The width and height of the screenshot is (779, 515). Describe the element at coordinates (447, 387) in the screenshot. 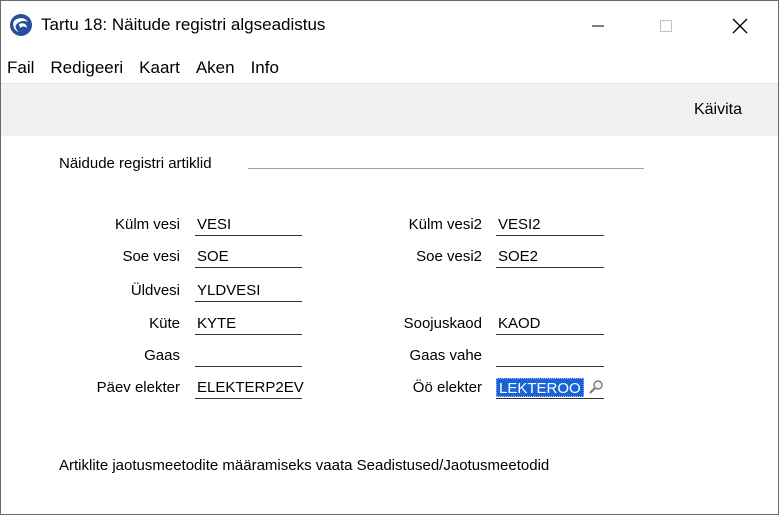

I see `label-oo-elekter: Öö elekter` at that location.